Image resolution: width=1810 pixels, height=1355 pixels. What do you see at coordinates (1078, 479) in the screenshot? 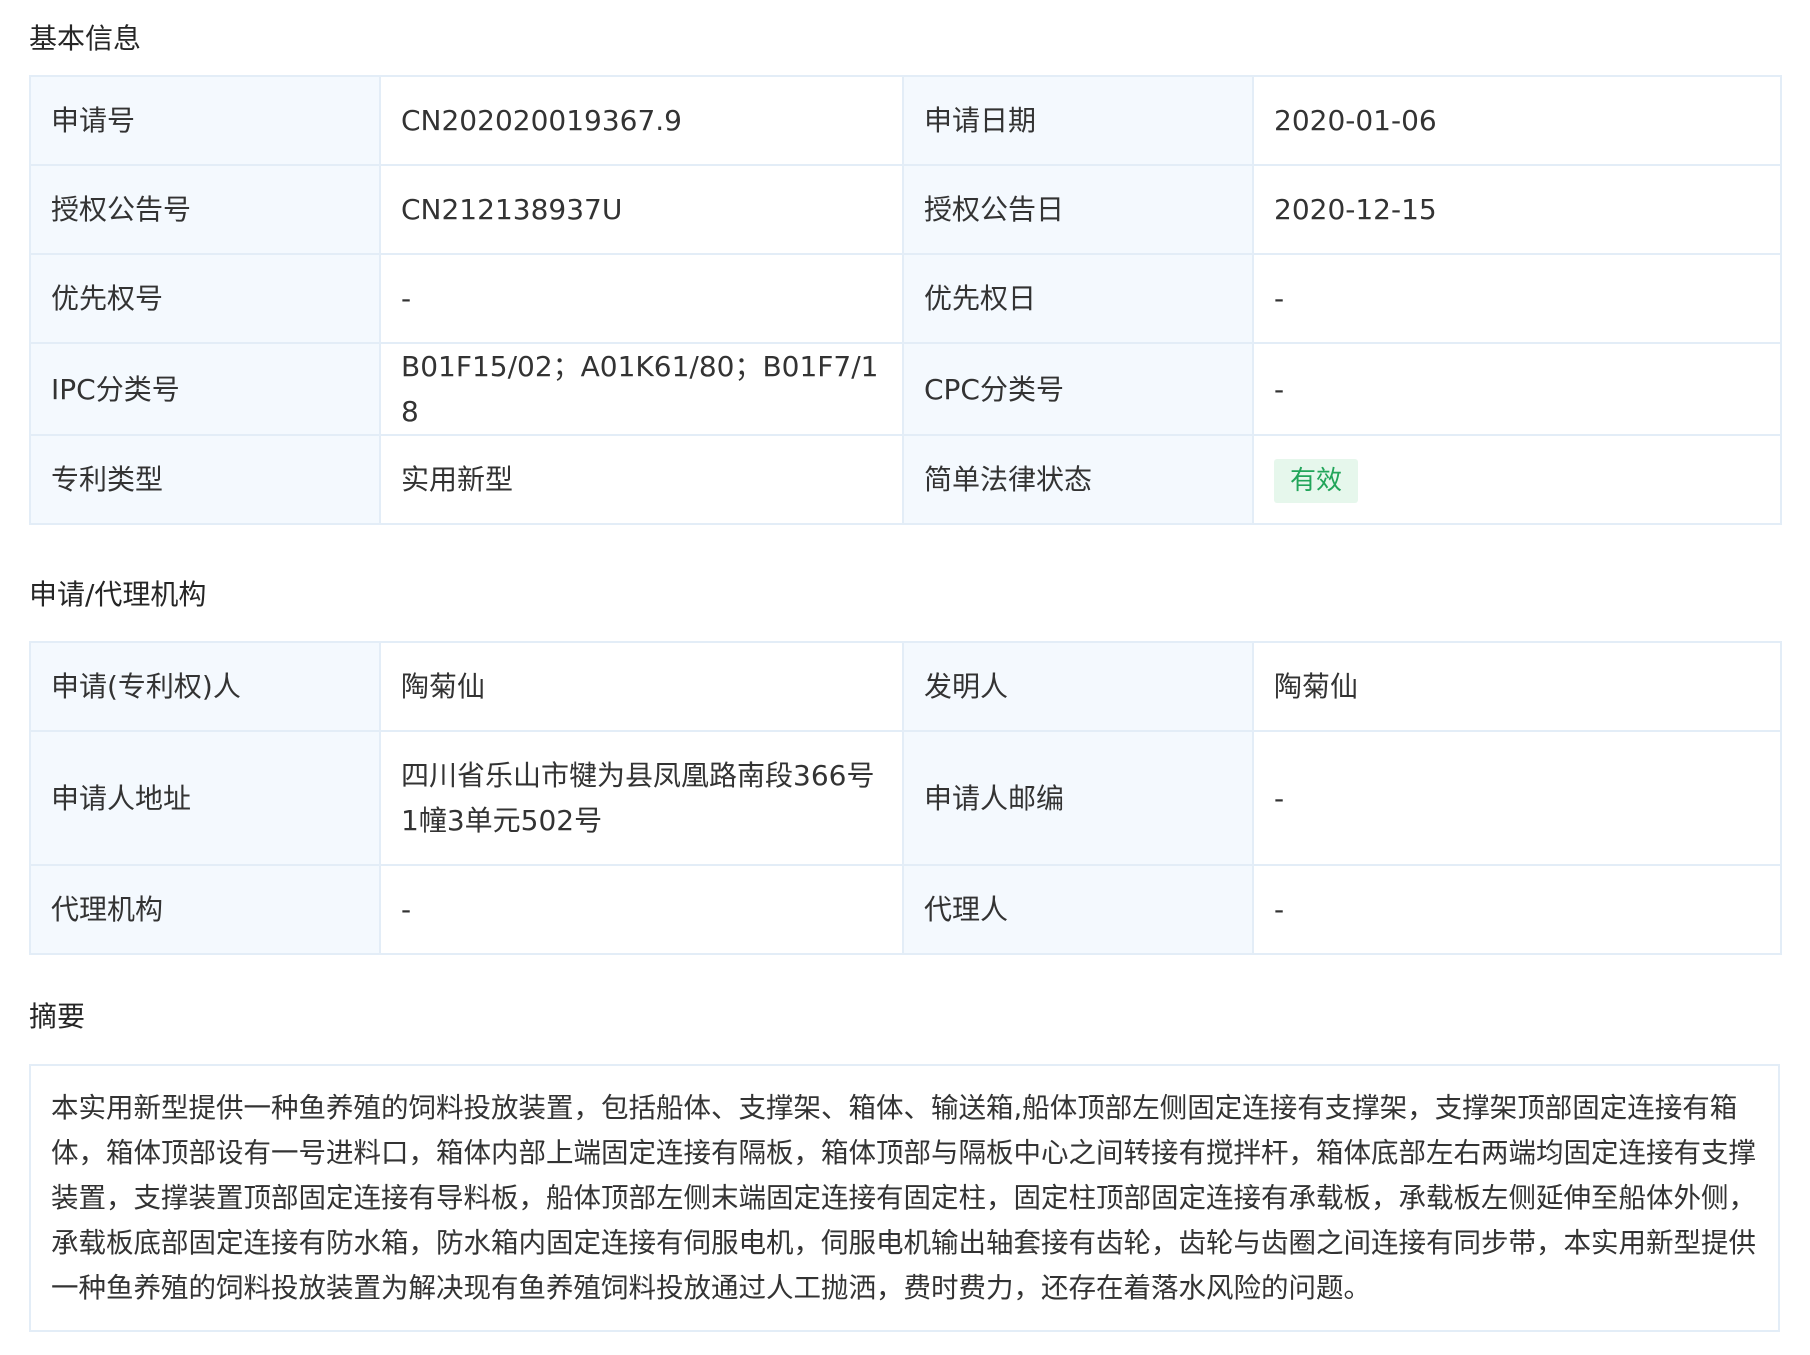
I see `field-label: 简单法律状态` at bounding box center [1078, 479].